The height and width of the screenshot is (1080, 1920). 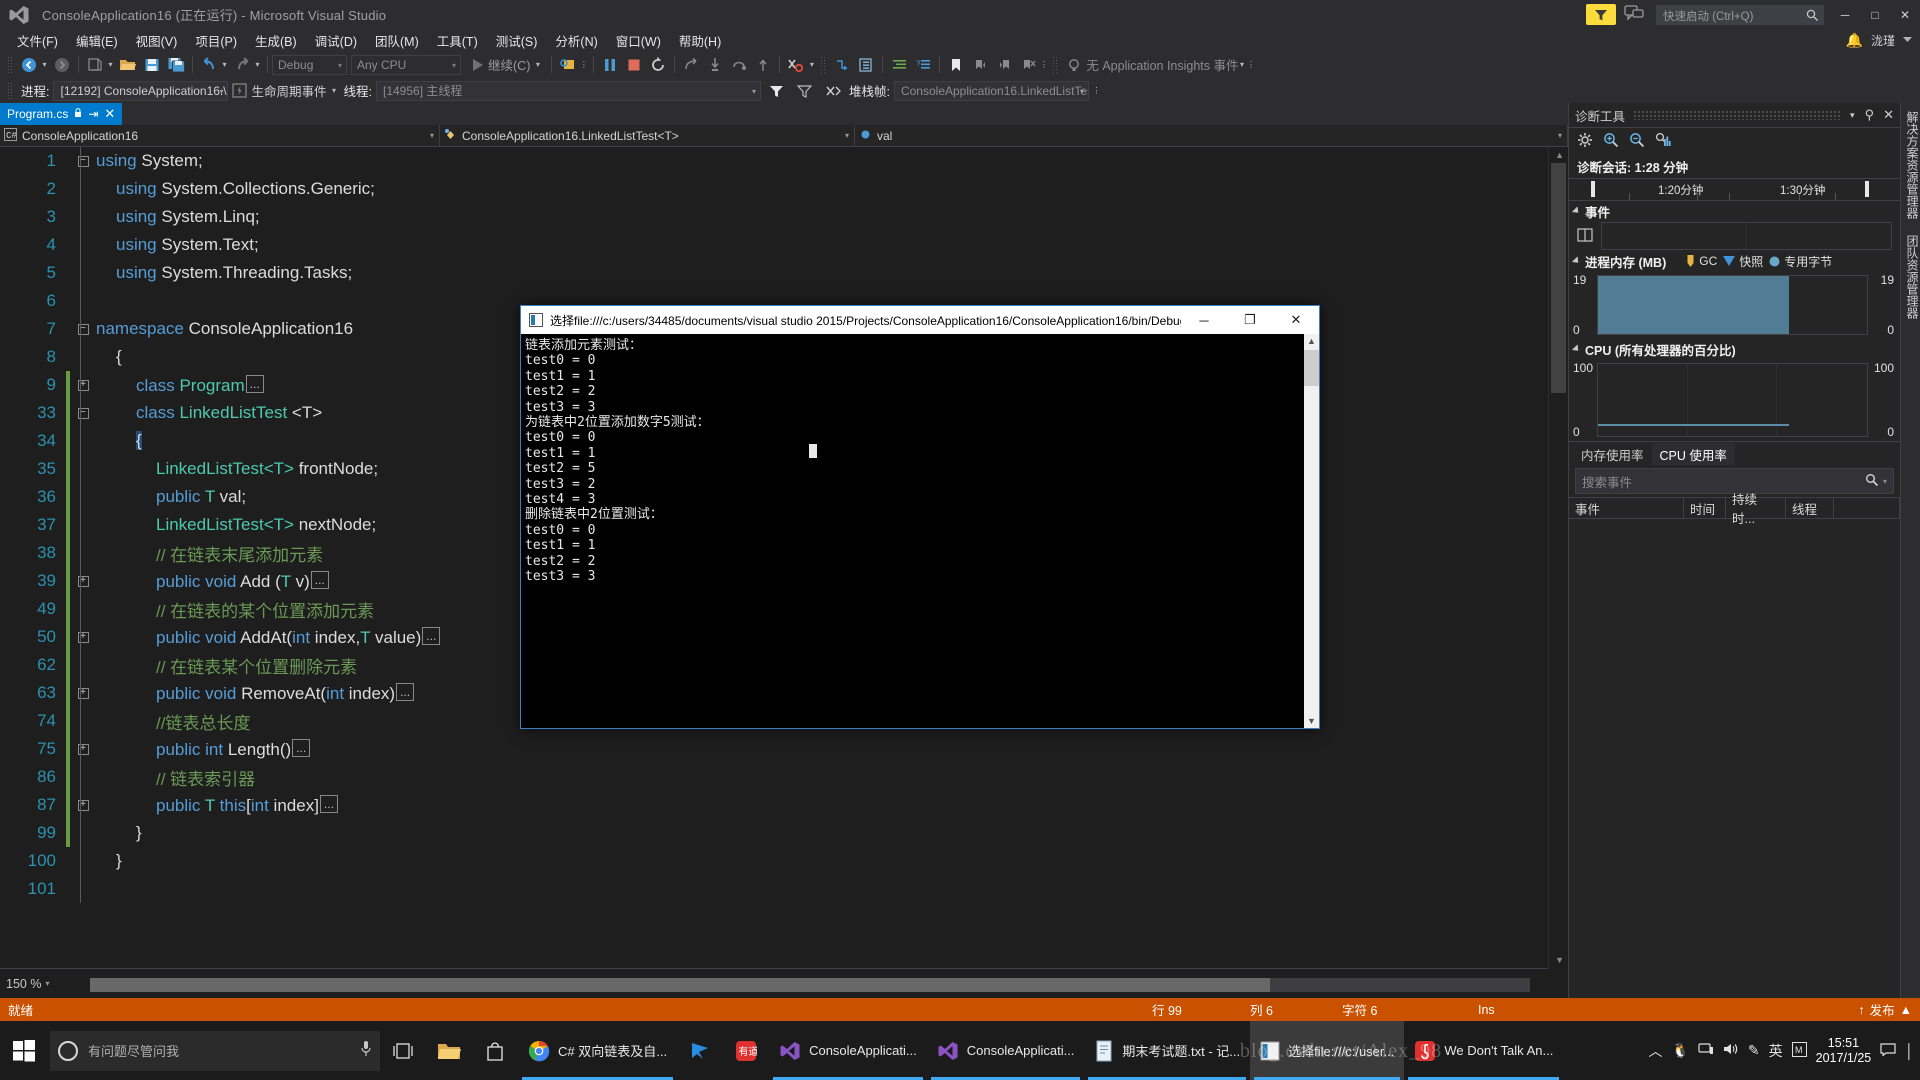 I want to click on dock-solution-explorer: 解决方案资源管理器, so click(x=1910, y=165).